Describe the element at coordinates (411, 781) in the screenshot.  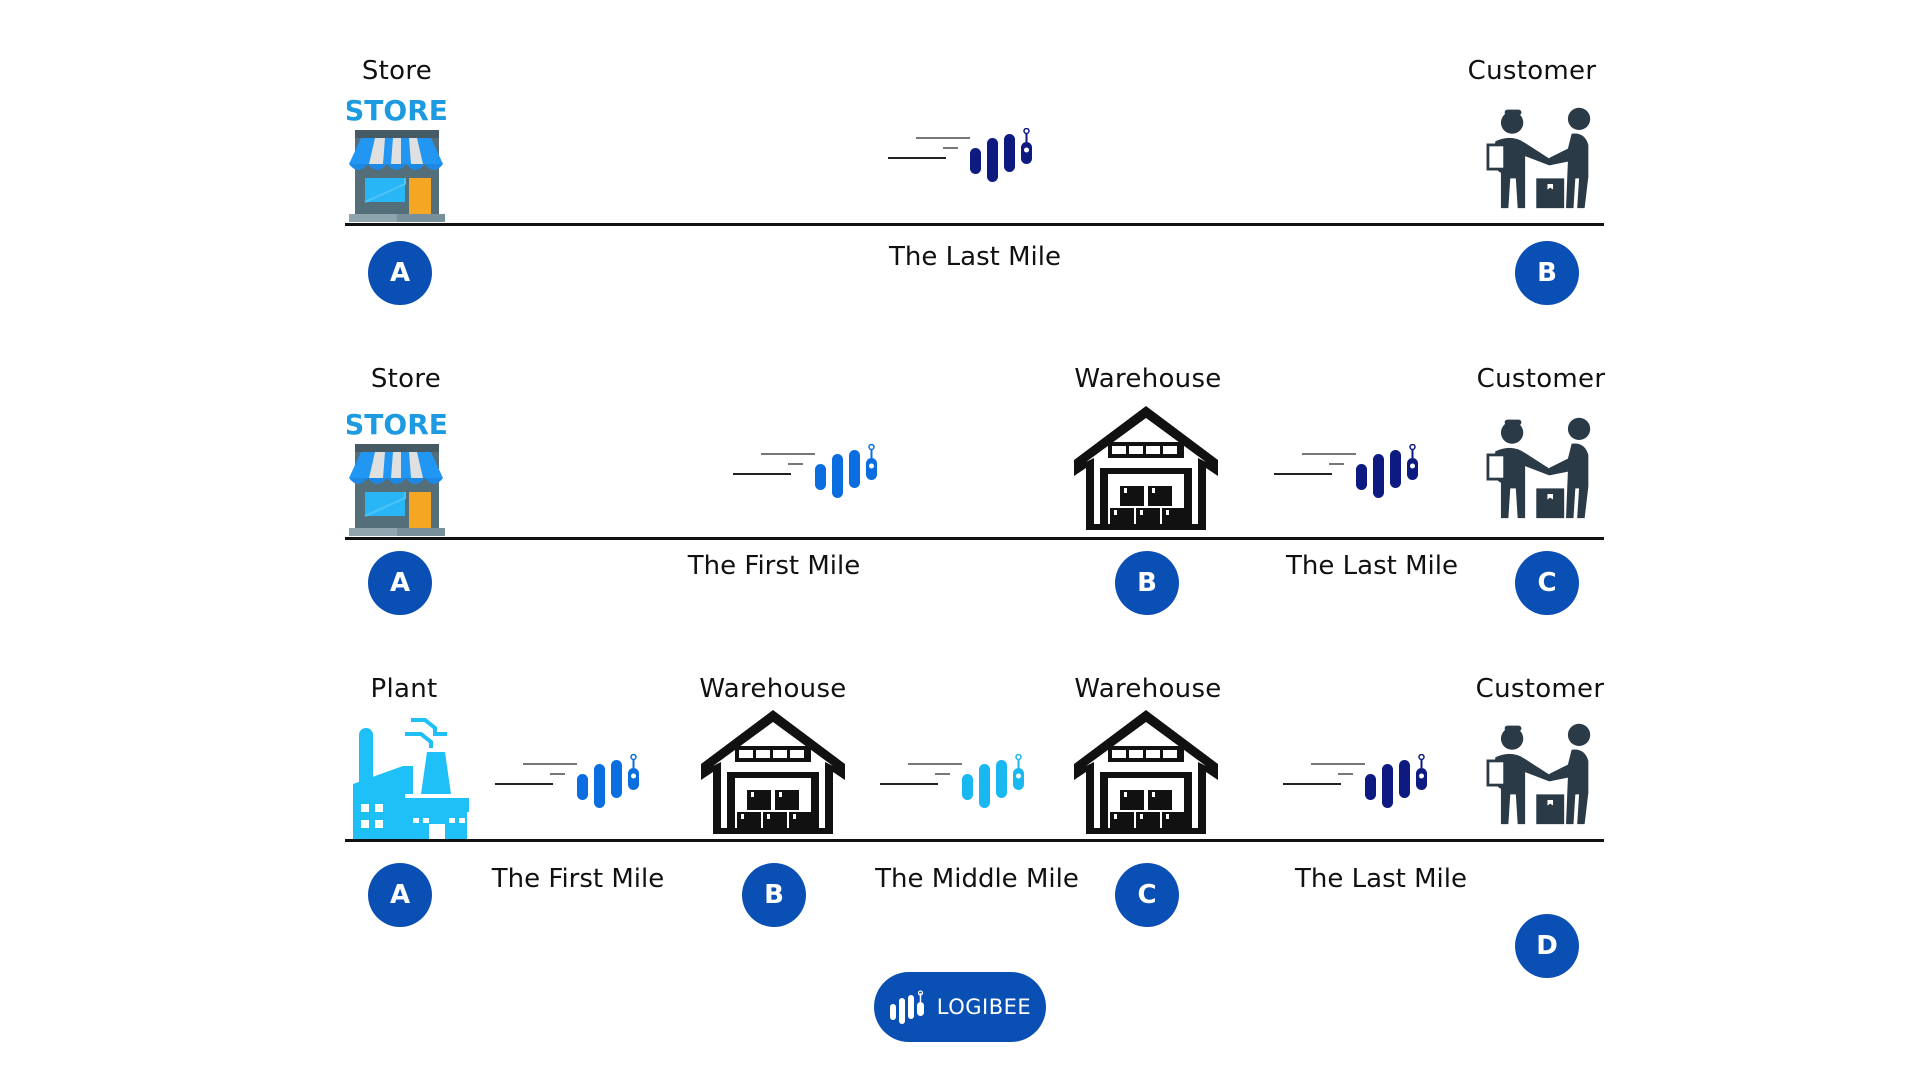
I see `factory-icon` at that location.